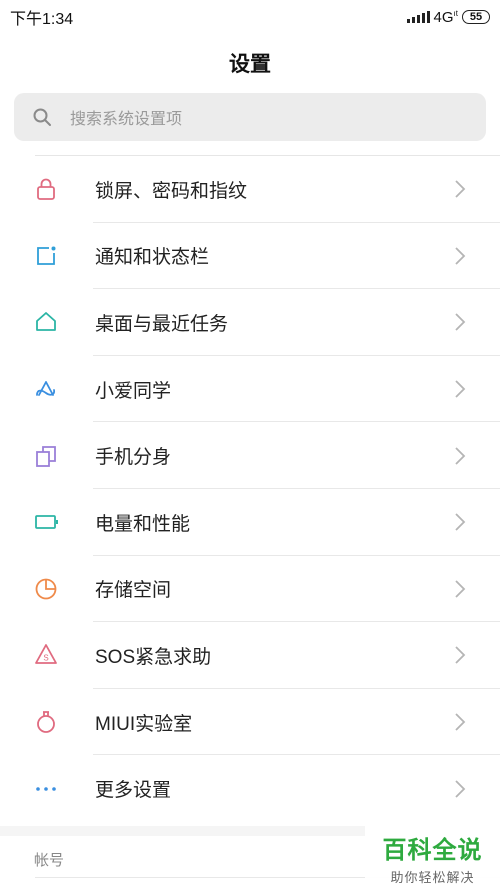  Describe the element at coordinates (250, 589) in the screenshot. I see `settings-item-storage: 存储空间` at that location.